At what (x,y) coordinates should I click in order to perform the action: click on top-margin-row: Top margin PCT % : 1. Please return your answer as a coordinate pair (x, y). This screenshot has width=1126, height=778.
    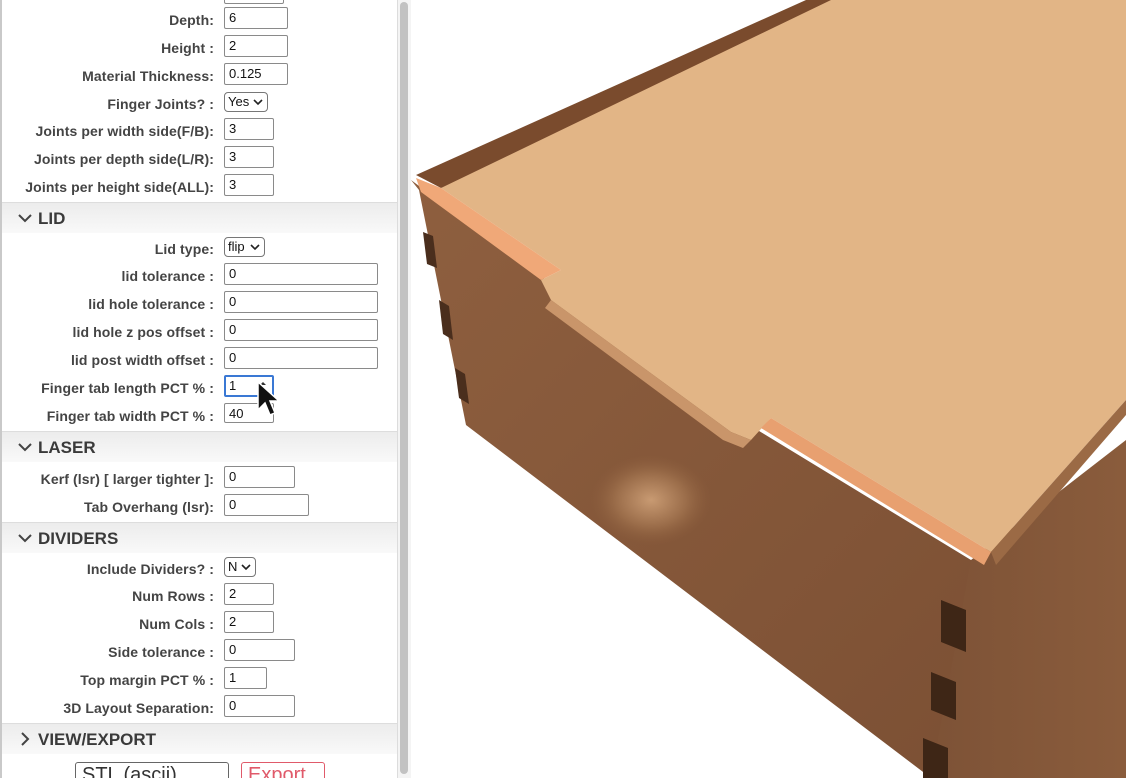
    Looking at the image, I should click on (199, 679).